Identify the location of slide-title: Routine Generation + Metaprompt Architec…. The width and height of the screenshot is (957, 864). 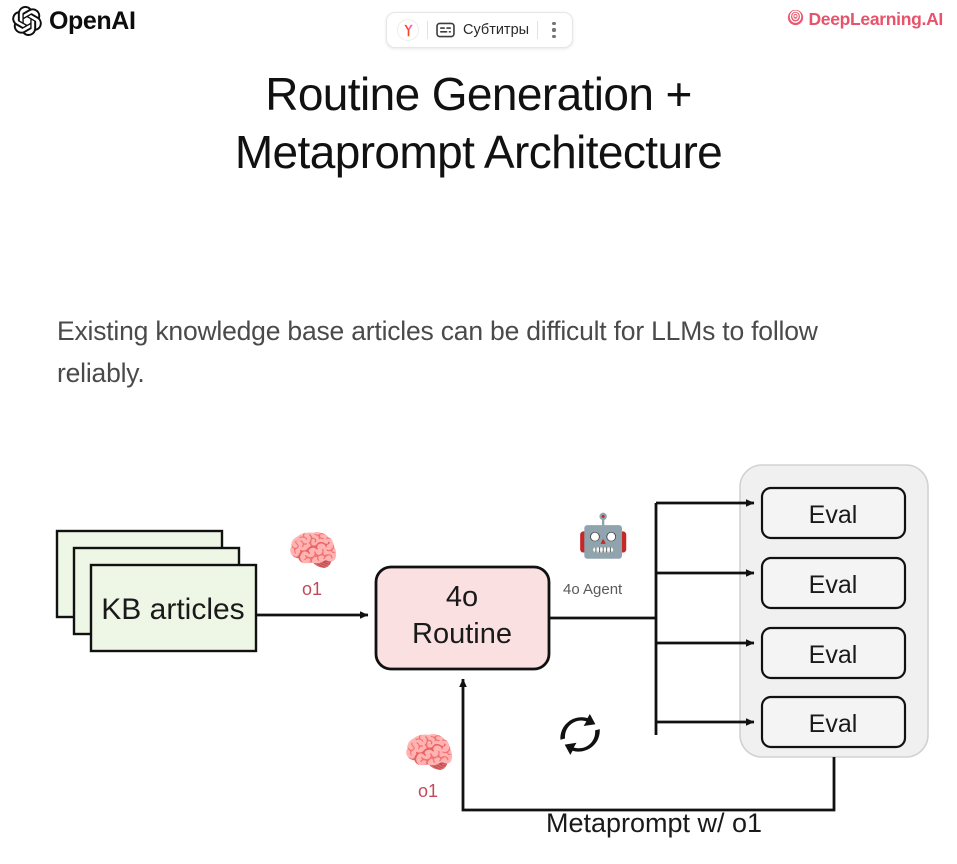
(478, 124).